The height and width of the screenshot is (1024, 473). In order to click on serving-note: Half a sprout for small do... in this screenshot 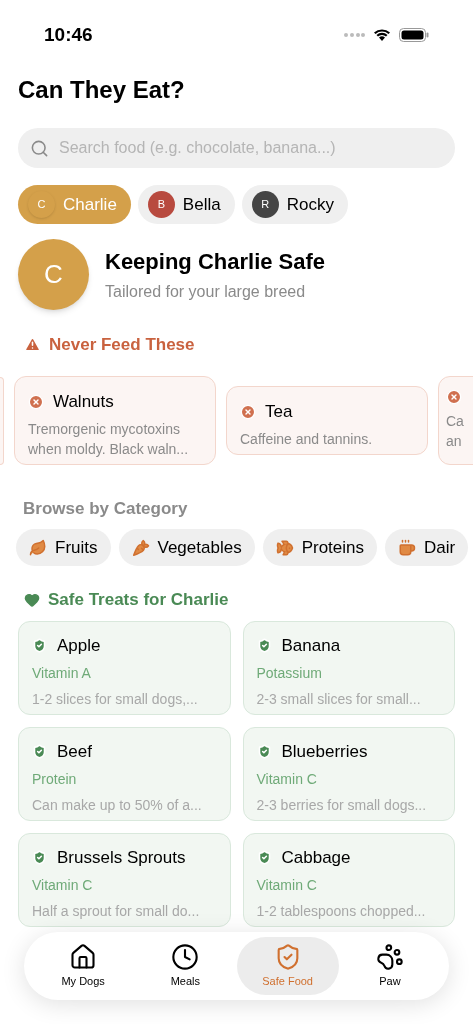, I will do `click(116, 911)`.